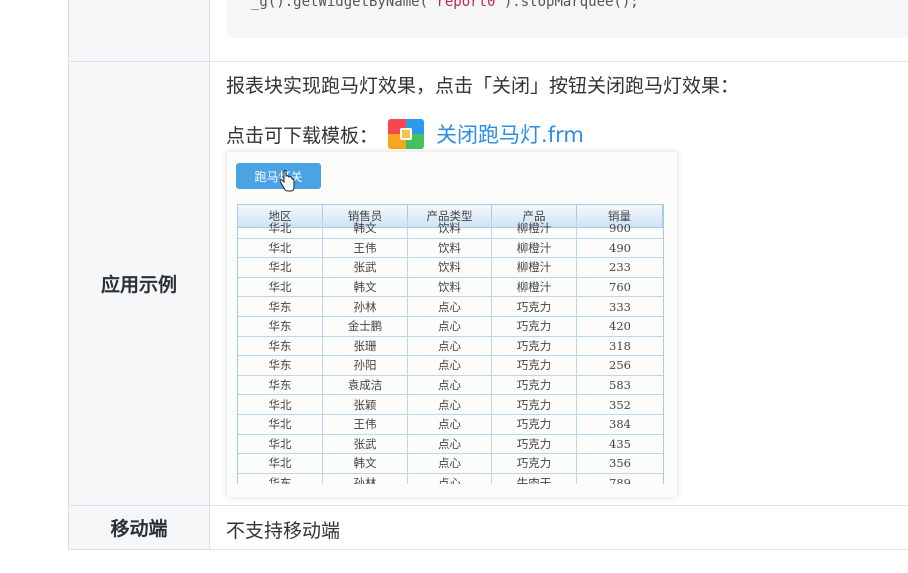 This screenshot has height=573, width=908. I want to click on grid-row: 华北 王伟 点心 巧克力 384, so click(450, 424).